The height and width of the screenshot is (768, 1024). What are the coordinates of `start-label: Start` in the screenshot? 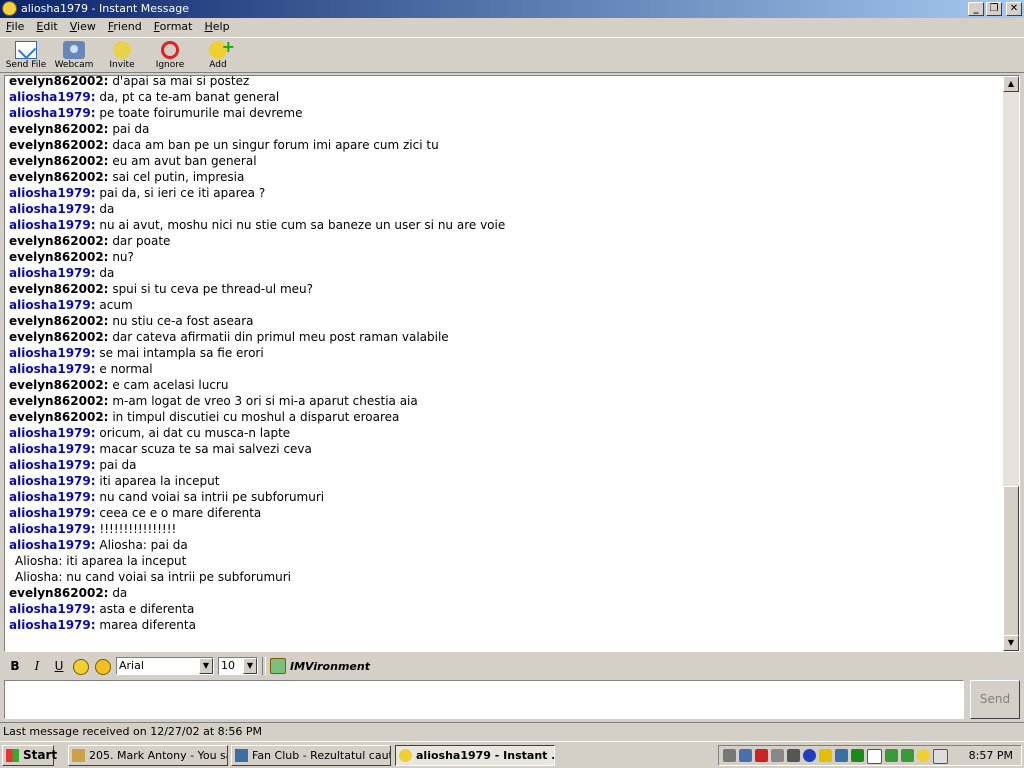 It's located at (40, 755).